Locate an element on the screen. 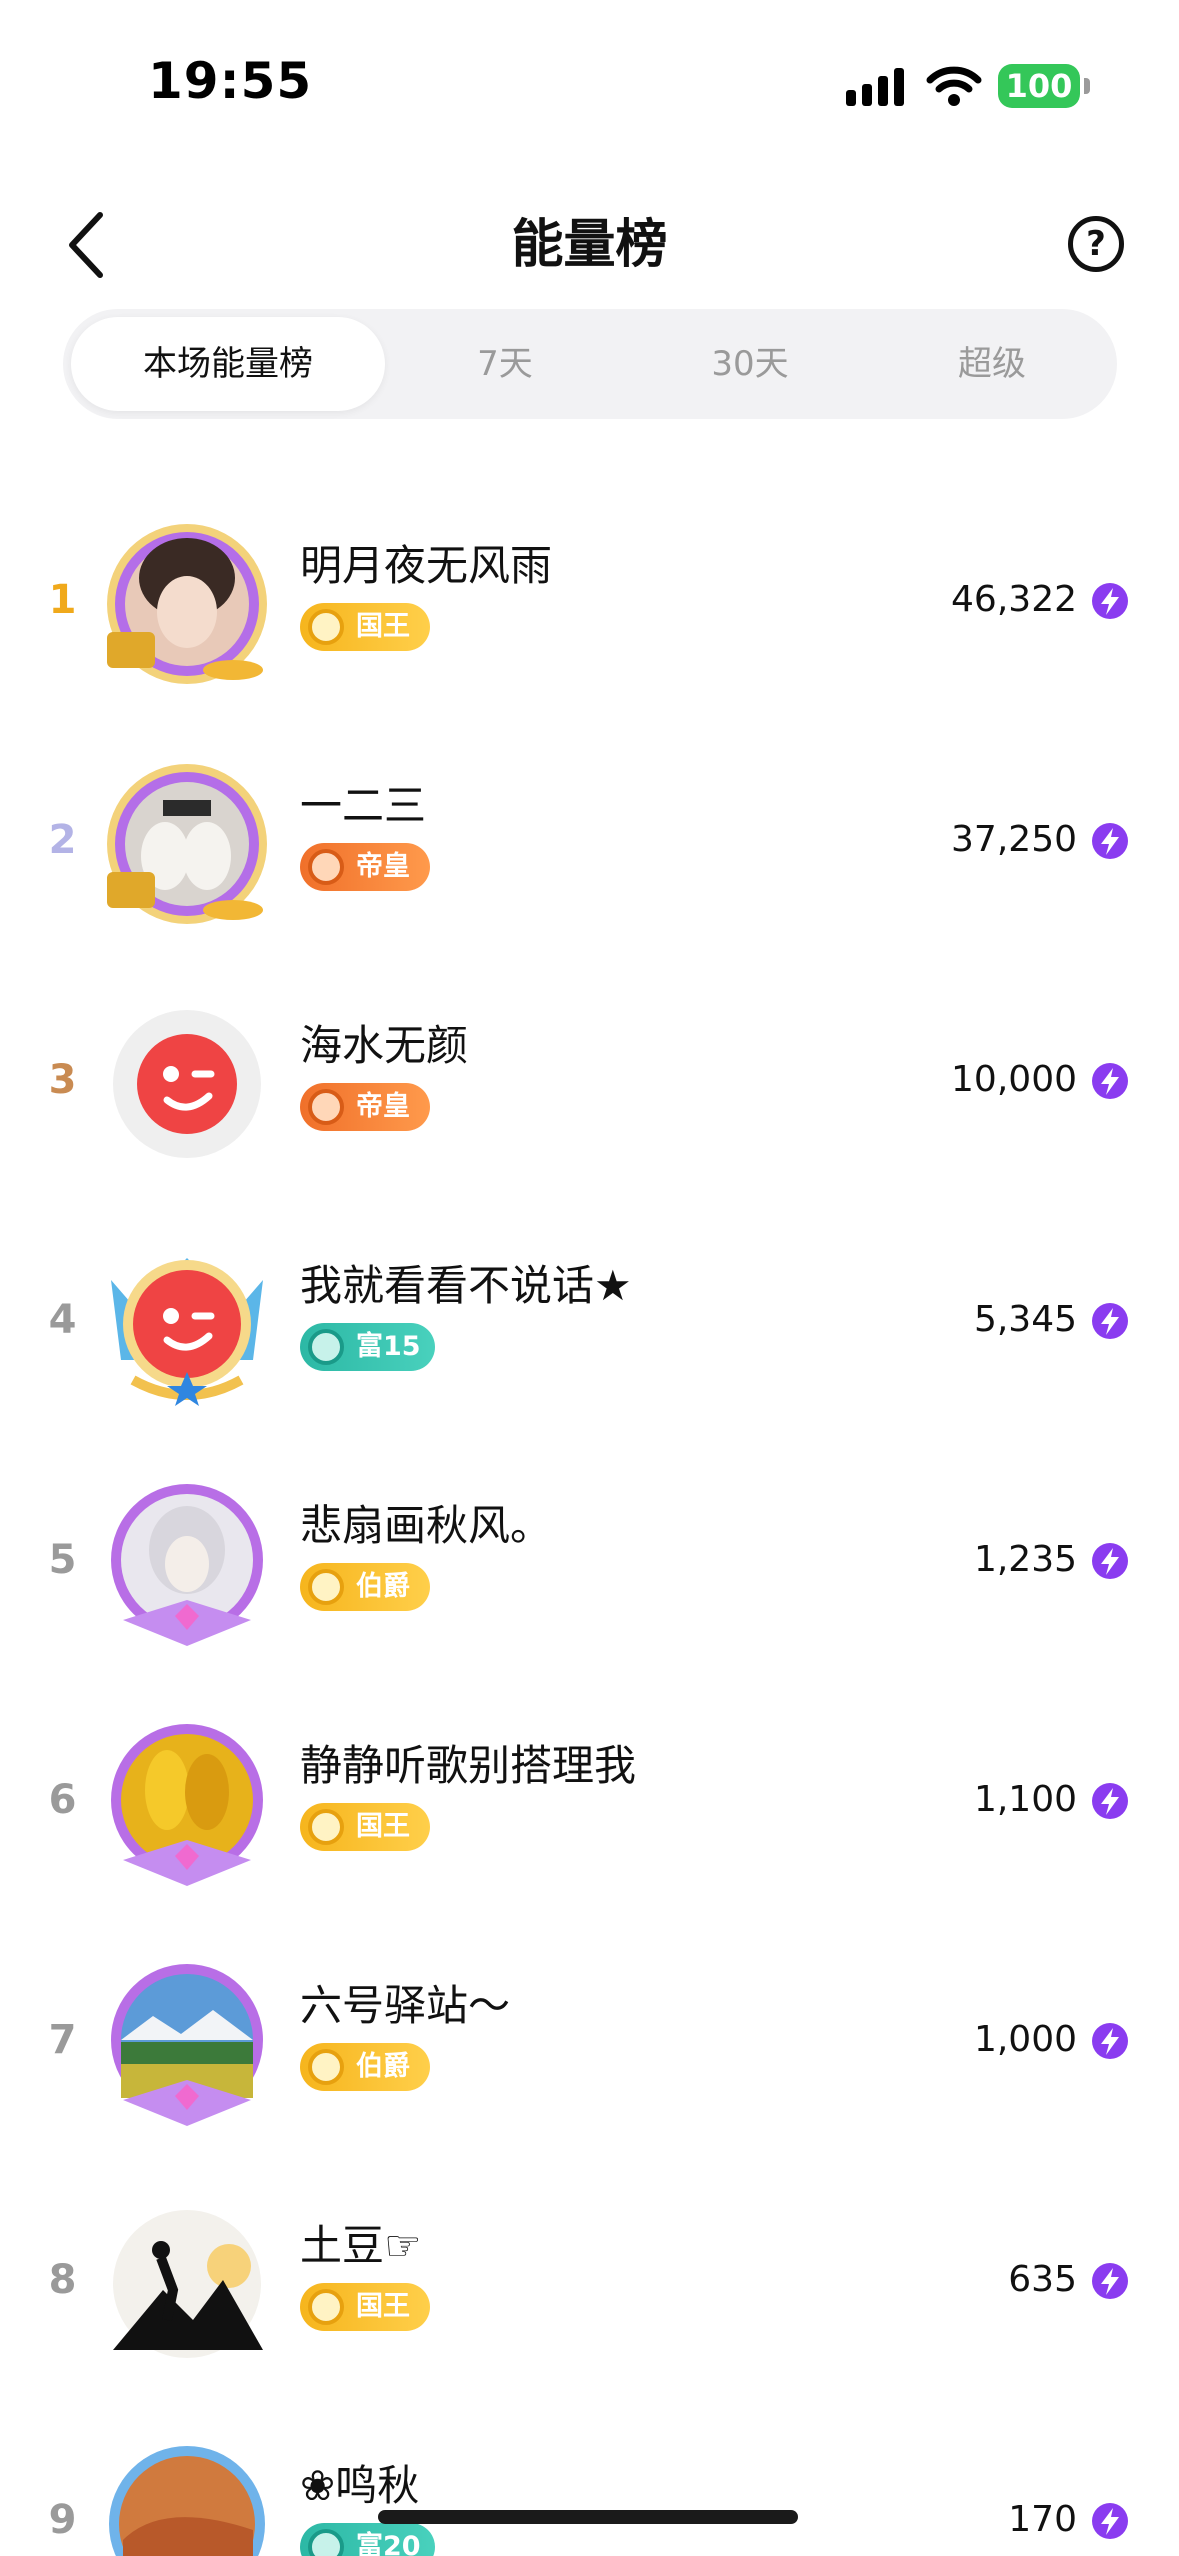 This screenshot has width=1179, height=2556. ranking-row: 6 静静听歌别搭理我 国王 1,100 is located at coordinates (589, 1800).